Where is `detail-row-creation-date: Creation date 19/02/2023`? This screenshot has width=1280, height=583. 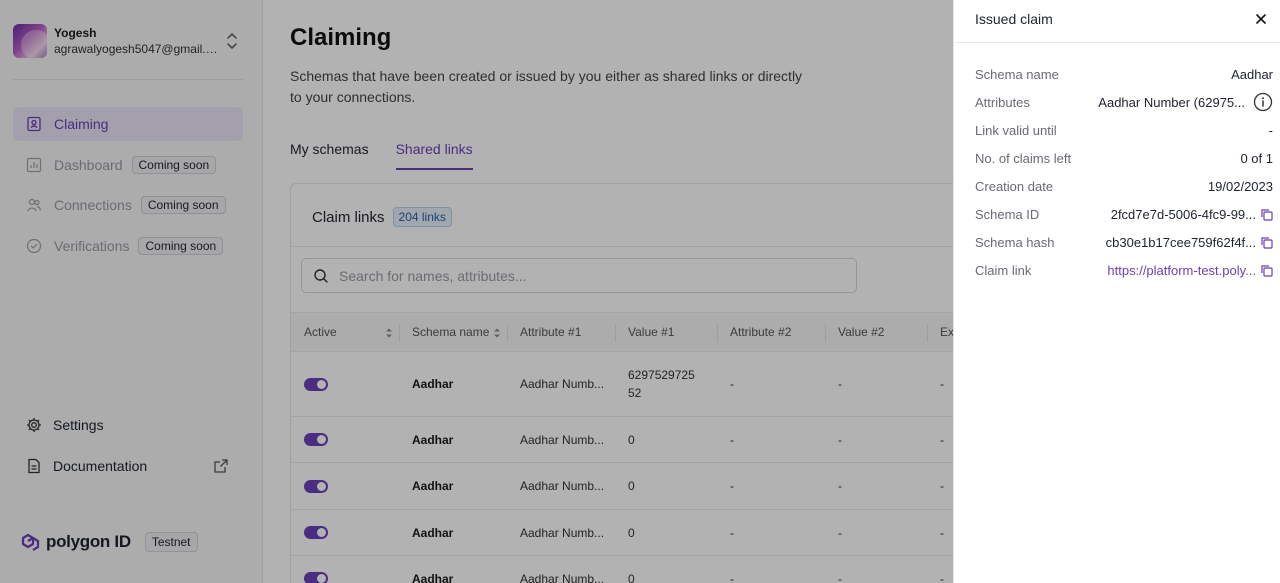 detail-row-creation-date: Creation date 19/02/2023 is located at coordinates (1124, 186).